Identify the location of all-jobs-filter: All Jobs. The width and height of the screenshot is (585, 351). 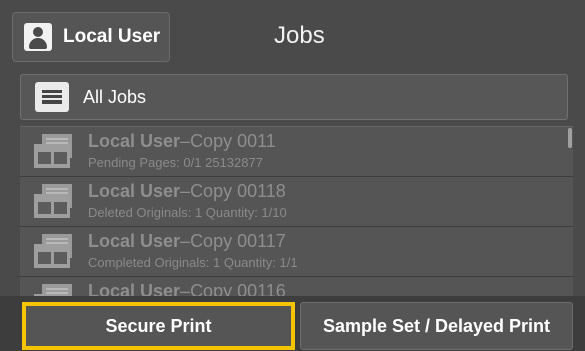
(294, 97).